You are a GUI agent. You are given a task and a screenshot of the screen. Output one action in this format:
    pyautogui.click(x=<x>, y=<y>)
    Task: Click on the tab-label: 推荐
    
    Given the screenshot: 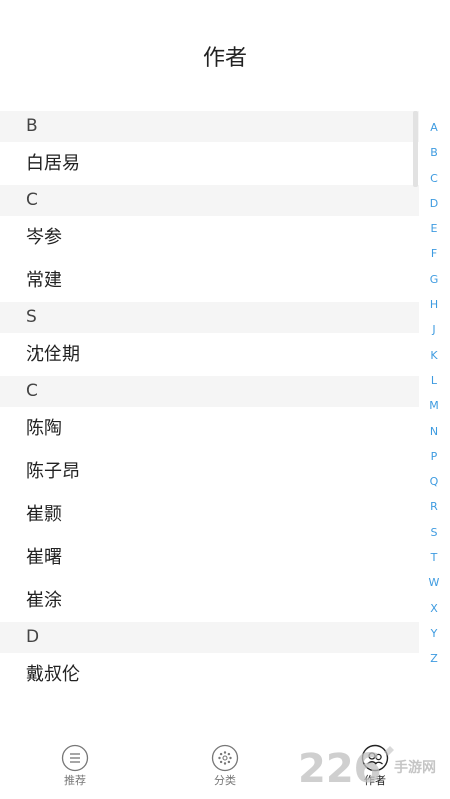 What is the action you would take?
    pyautogui.click(x=75, y=780)
    